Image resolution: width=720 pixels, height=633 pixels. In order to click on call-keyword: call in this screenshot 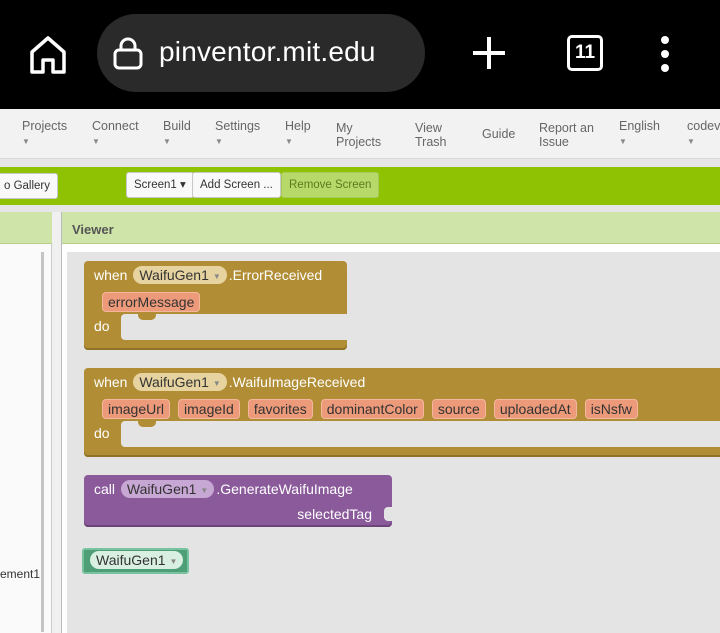, I will do `click(105, 489)`.